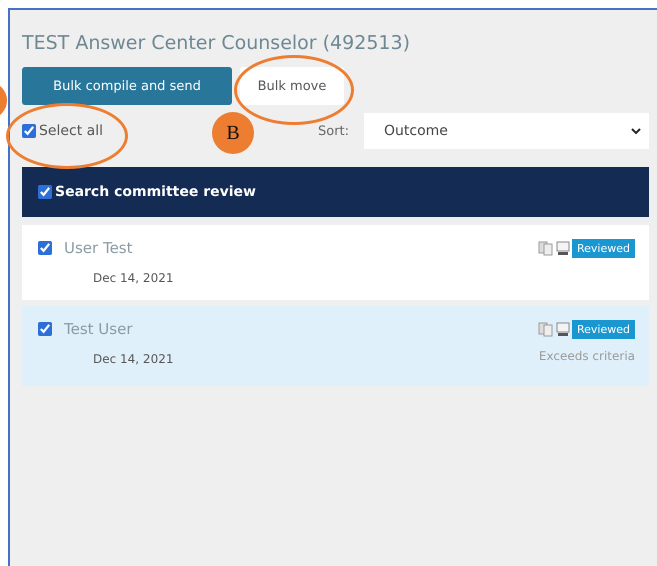  Describe the element at coordinates (155, 192) in the screenshot. I see `group-title: Search committee review` at that location.